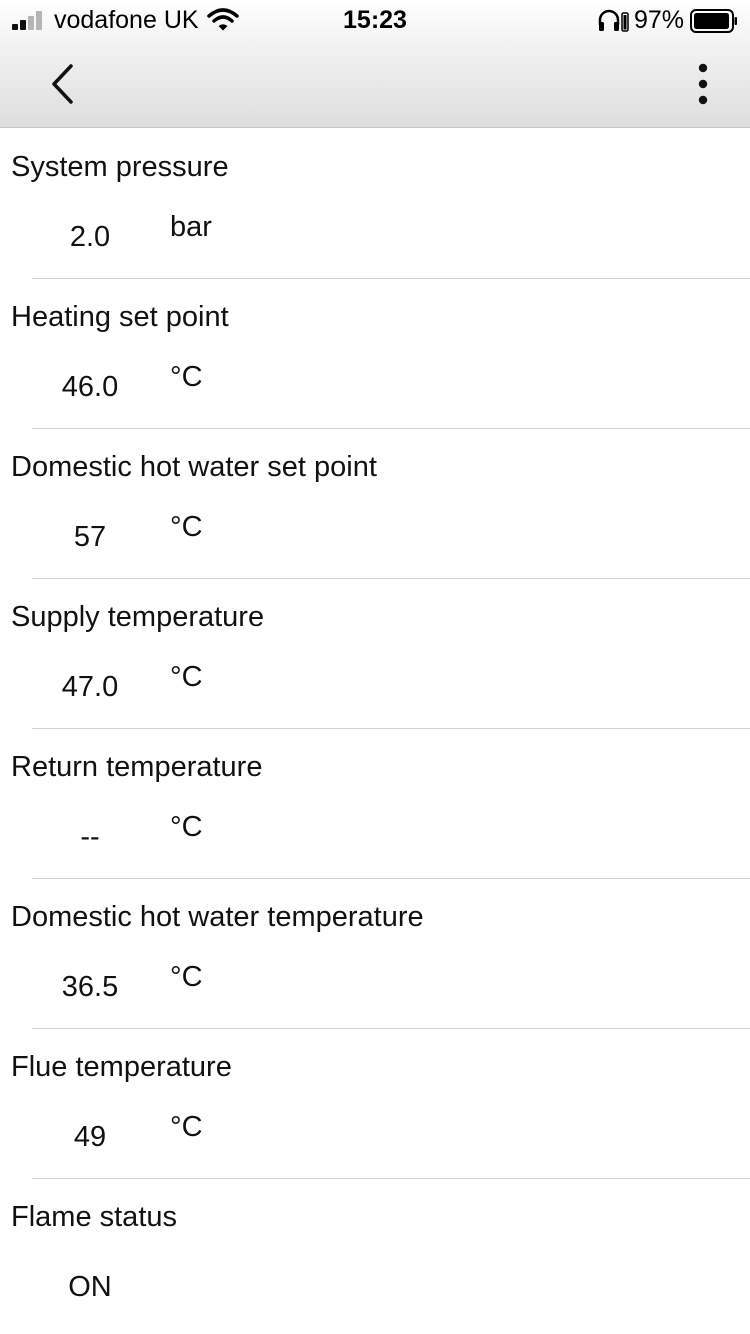 This screenshot has width=750, height=1334. I want to click on more-vertical-icon, so click(703, 84).